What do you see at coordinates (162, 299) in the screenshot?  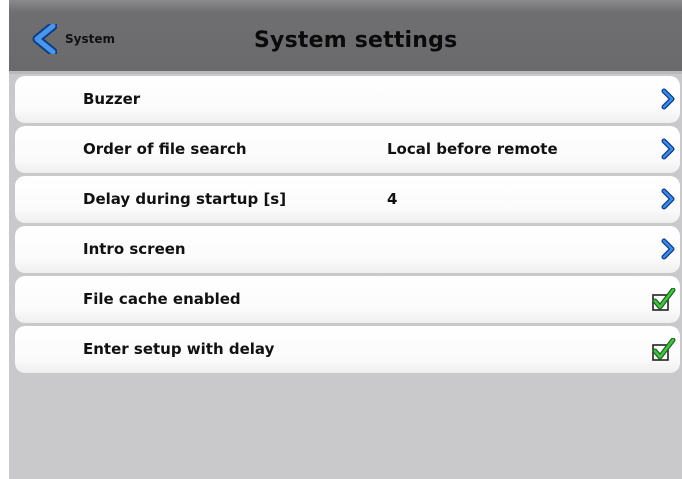 I see `row-label: File cache enabled` at bounding box center [162, 299].